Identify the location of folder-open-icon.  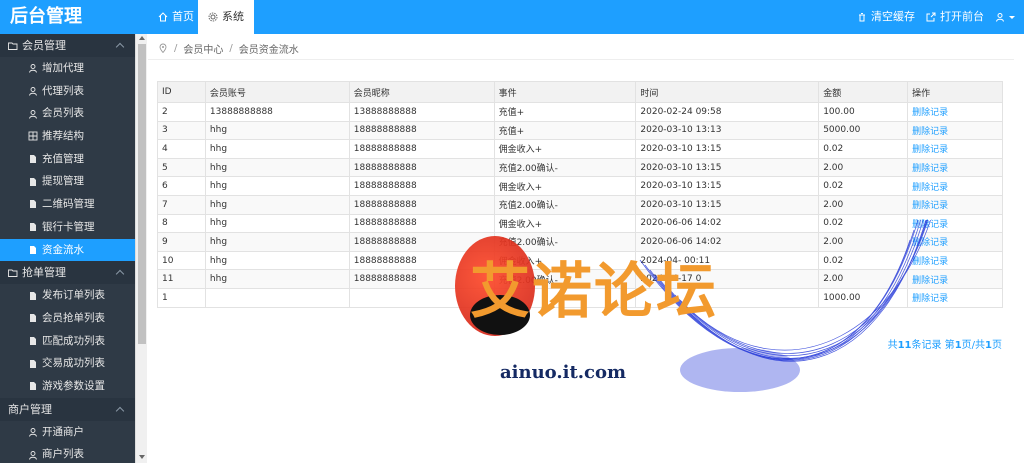
(13, 273).